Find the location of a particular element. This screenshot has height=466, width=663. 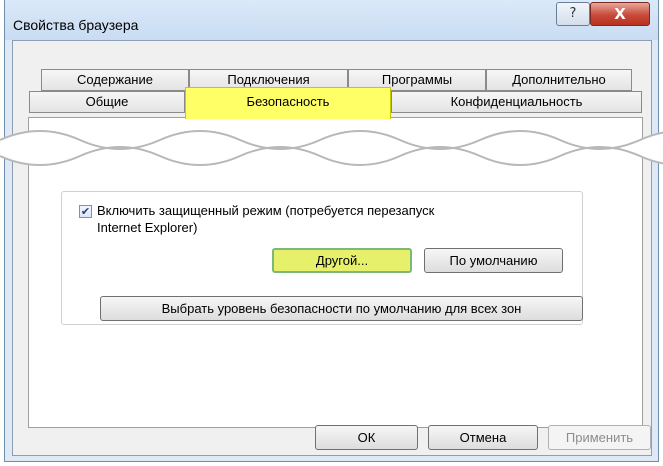

title-bar: Свойства браузера ? X is located at coordinates (331, 20).